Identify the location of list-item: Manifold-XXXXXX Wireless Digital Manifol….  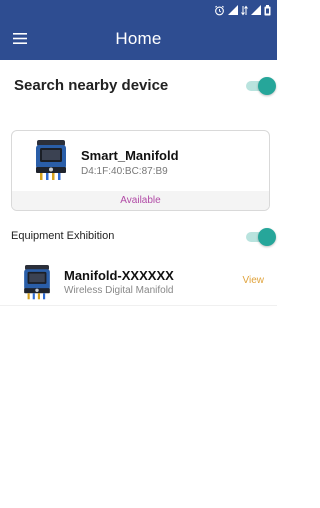
(138, 282).